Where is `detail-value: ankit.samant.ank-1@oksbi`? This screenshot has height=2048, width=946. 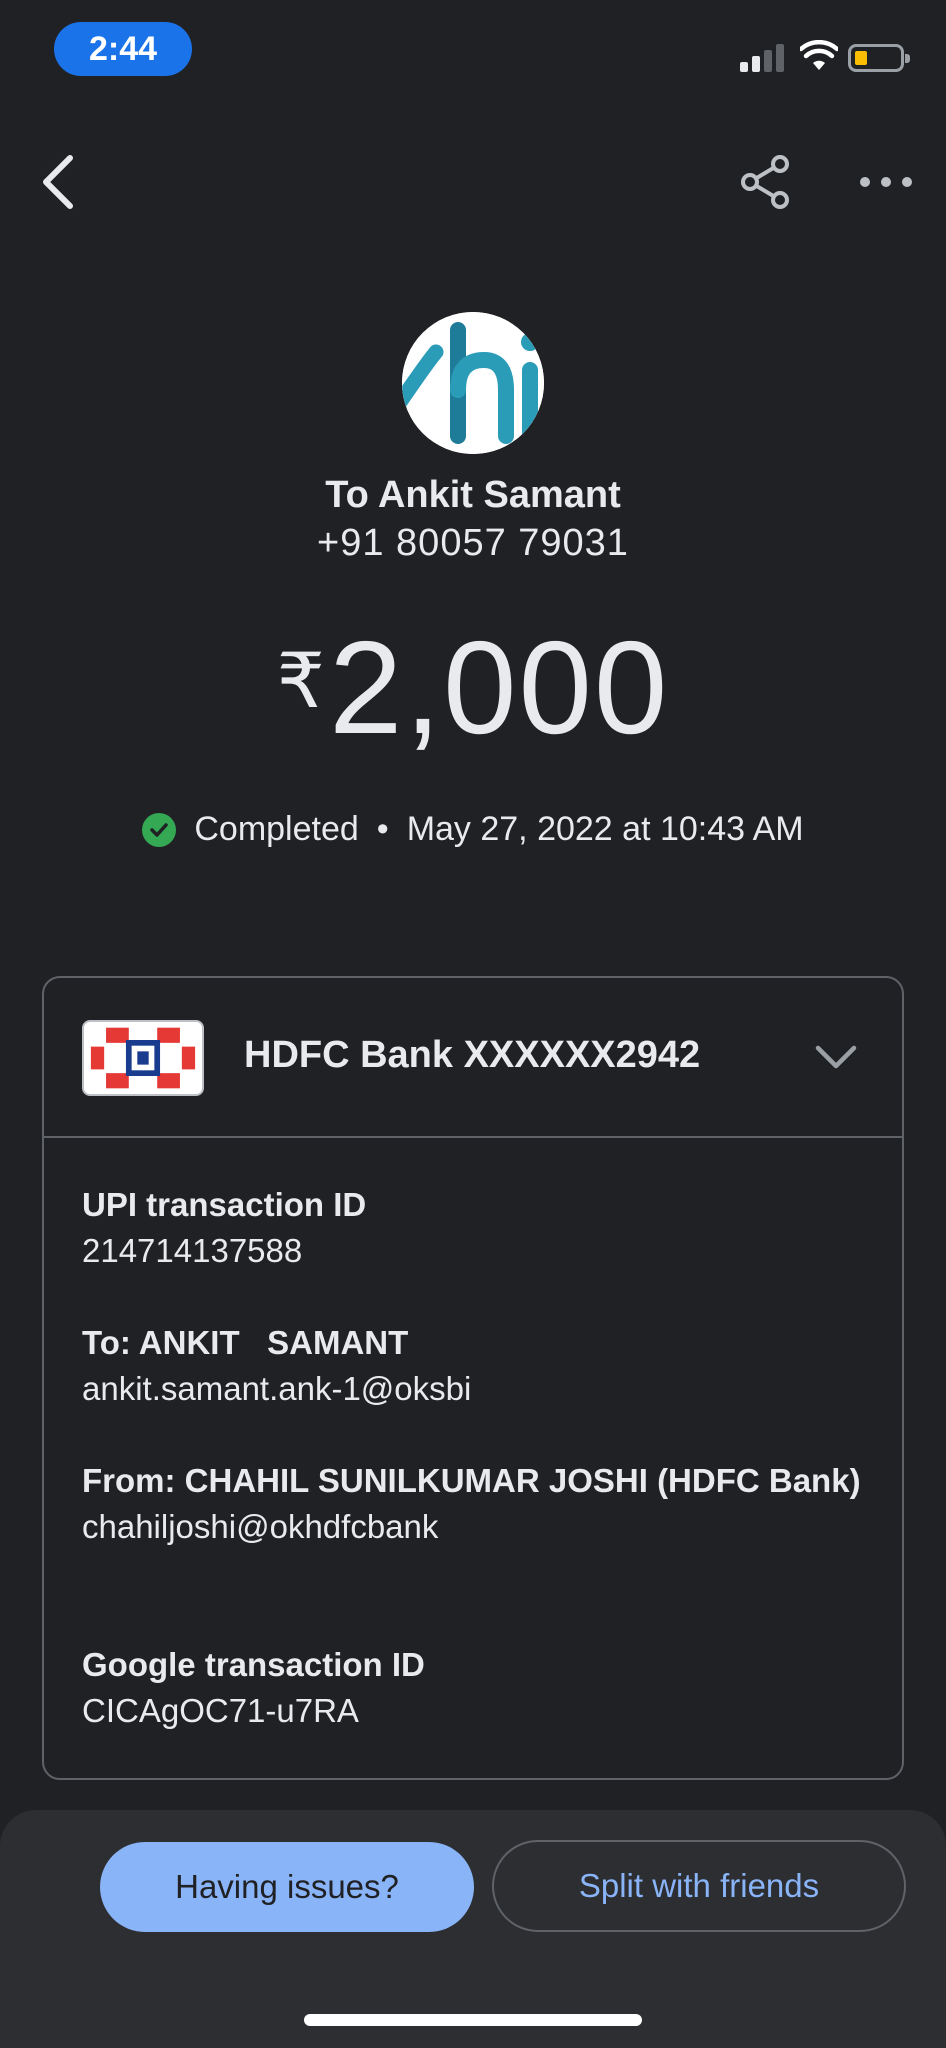
detail-value: ankit.samant.ank-1@oksbi is located at coordinates (277, 1388).